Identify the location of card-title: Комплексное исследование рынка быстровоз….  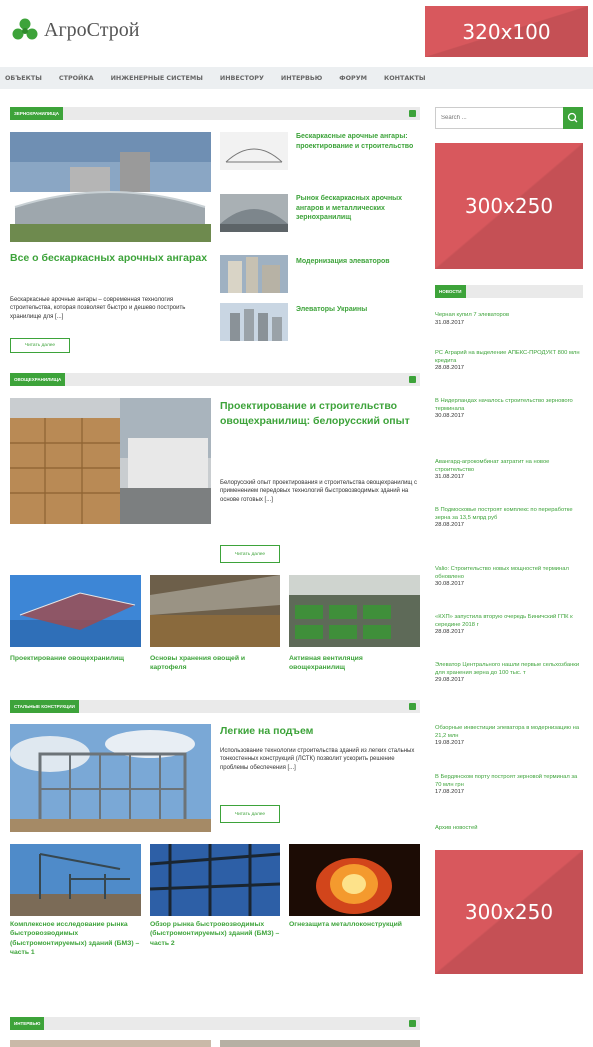
(75, 938).